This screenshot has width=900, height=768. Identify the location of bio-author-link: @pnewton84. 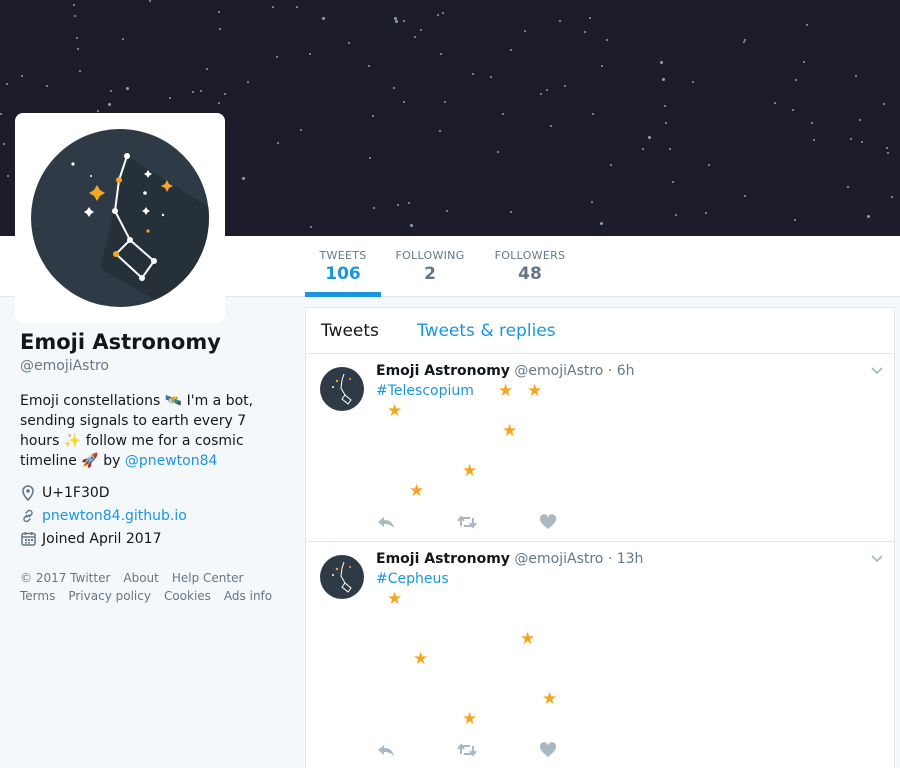
(171, 461).